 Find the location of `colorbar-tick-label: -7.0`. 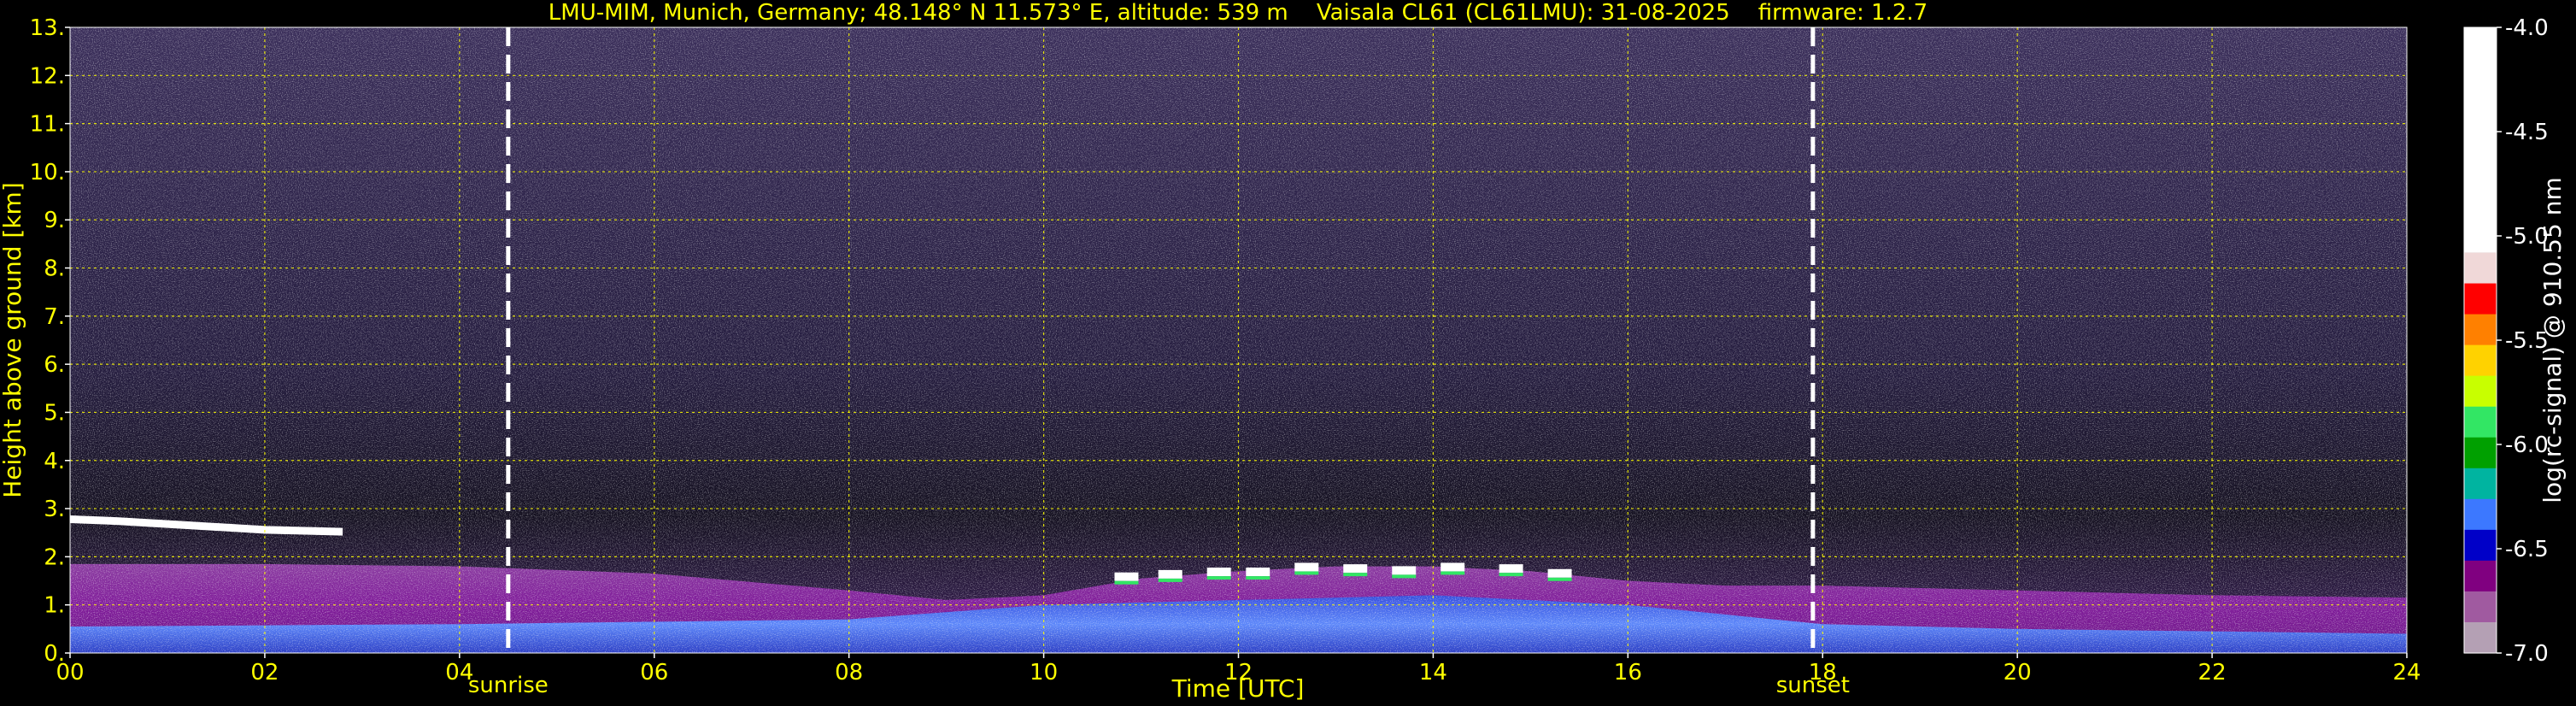

colorbar-tick-label: -7.0 is located at coordinates (2527, 654).